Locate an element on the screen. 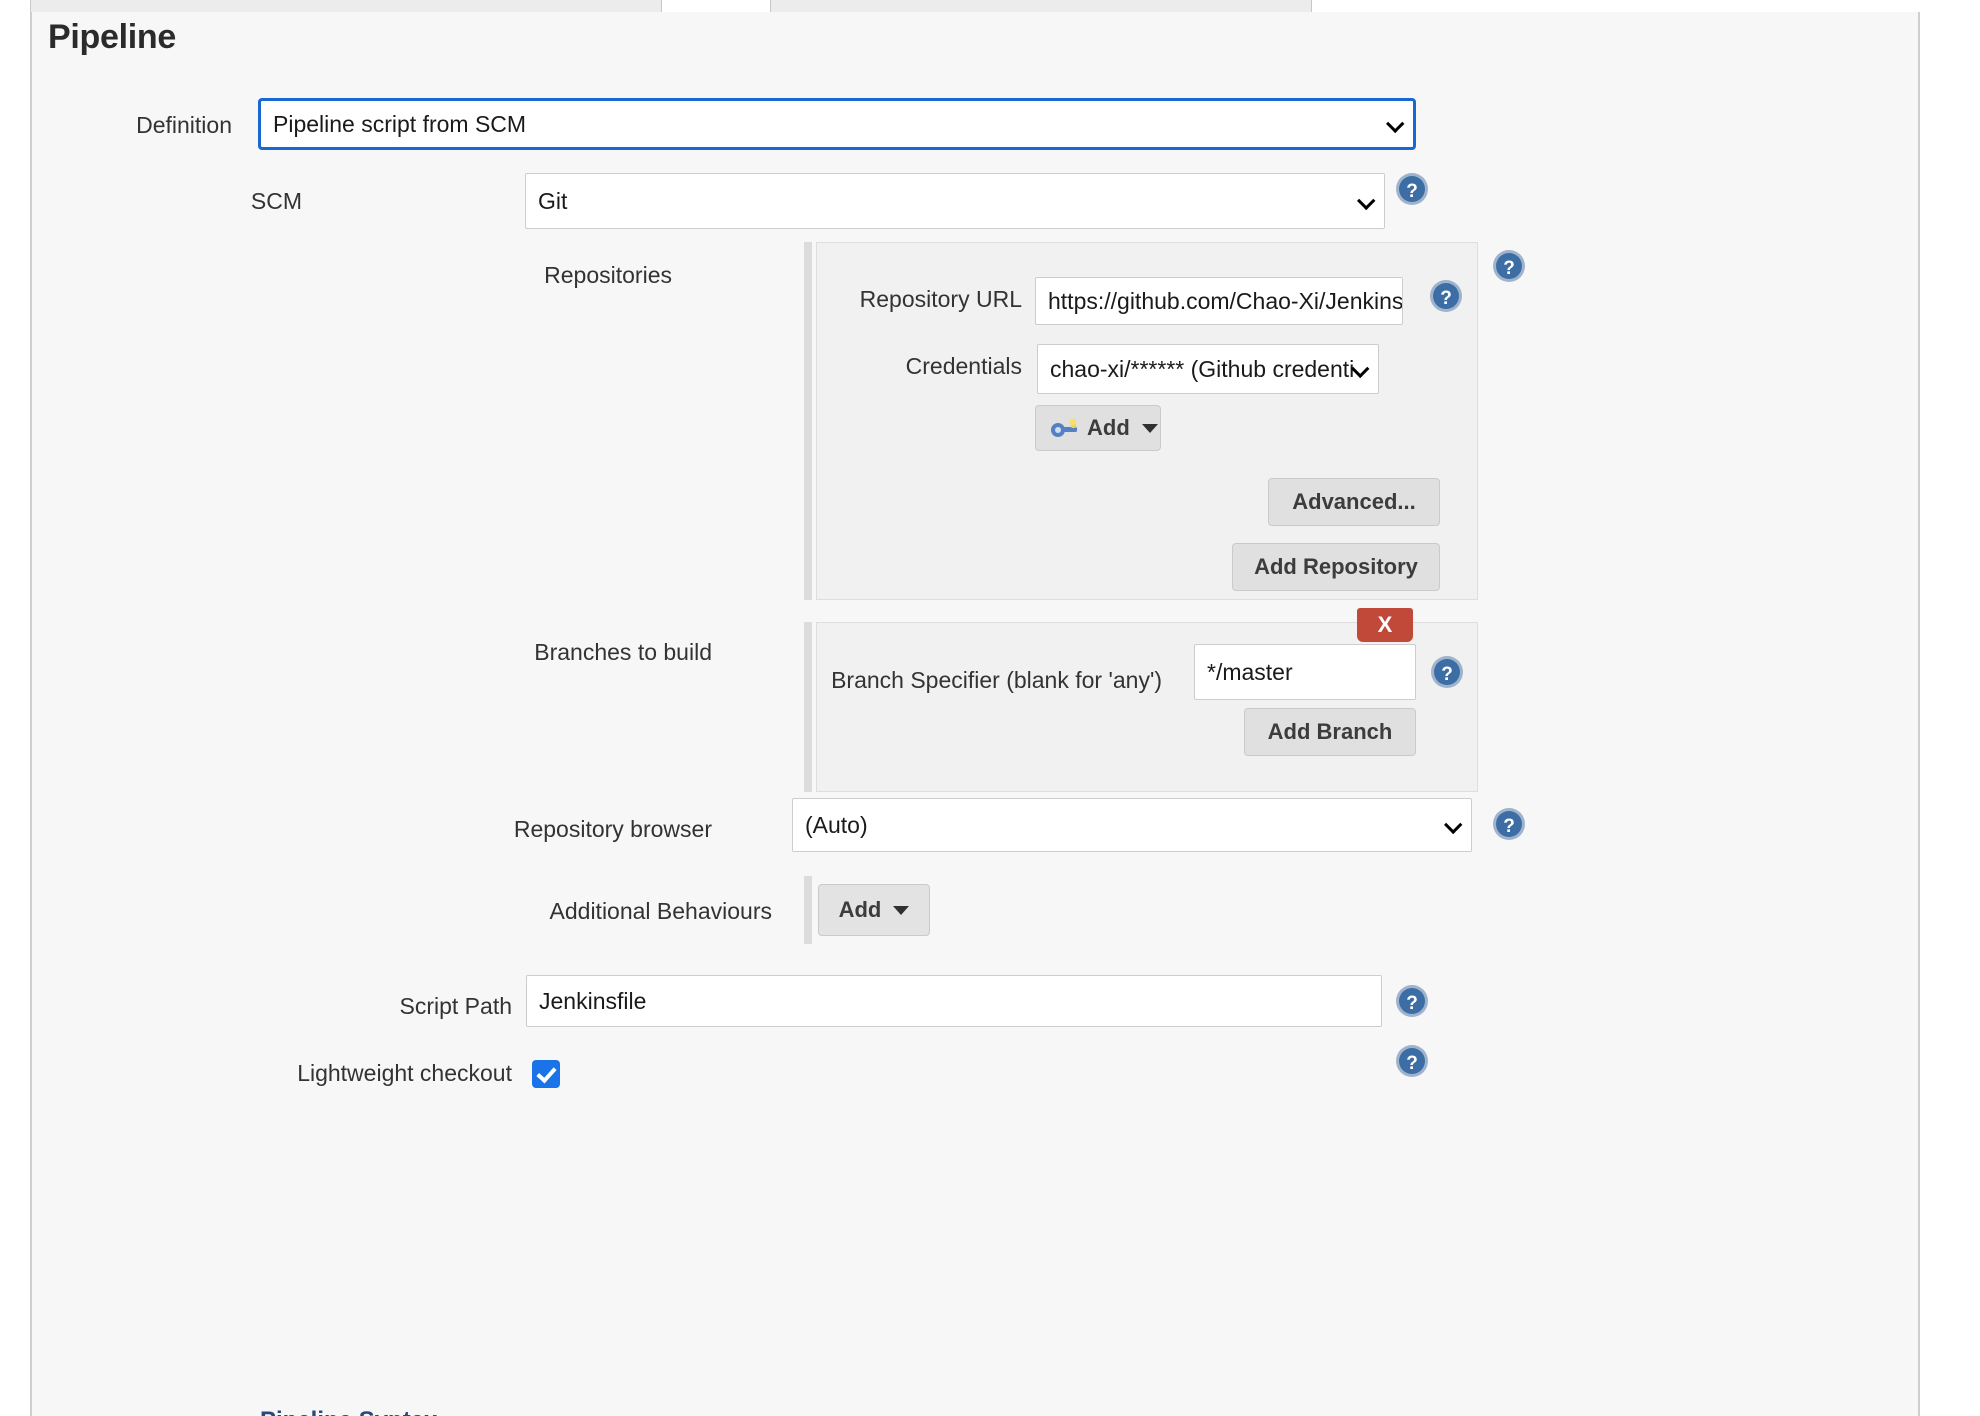  definition-label: Definition is located at coordinates (184, 125).